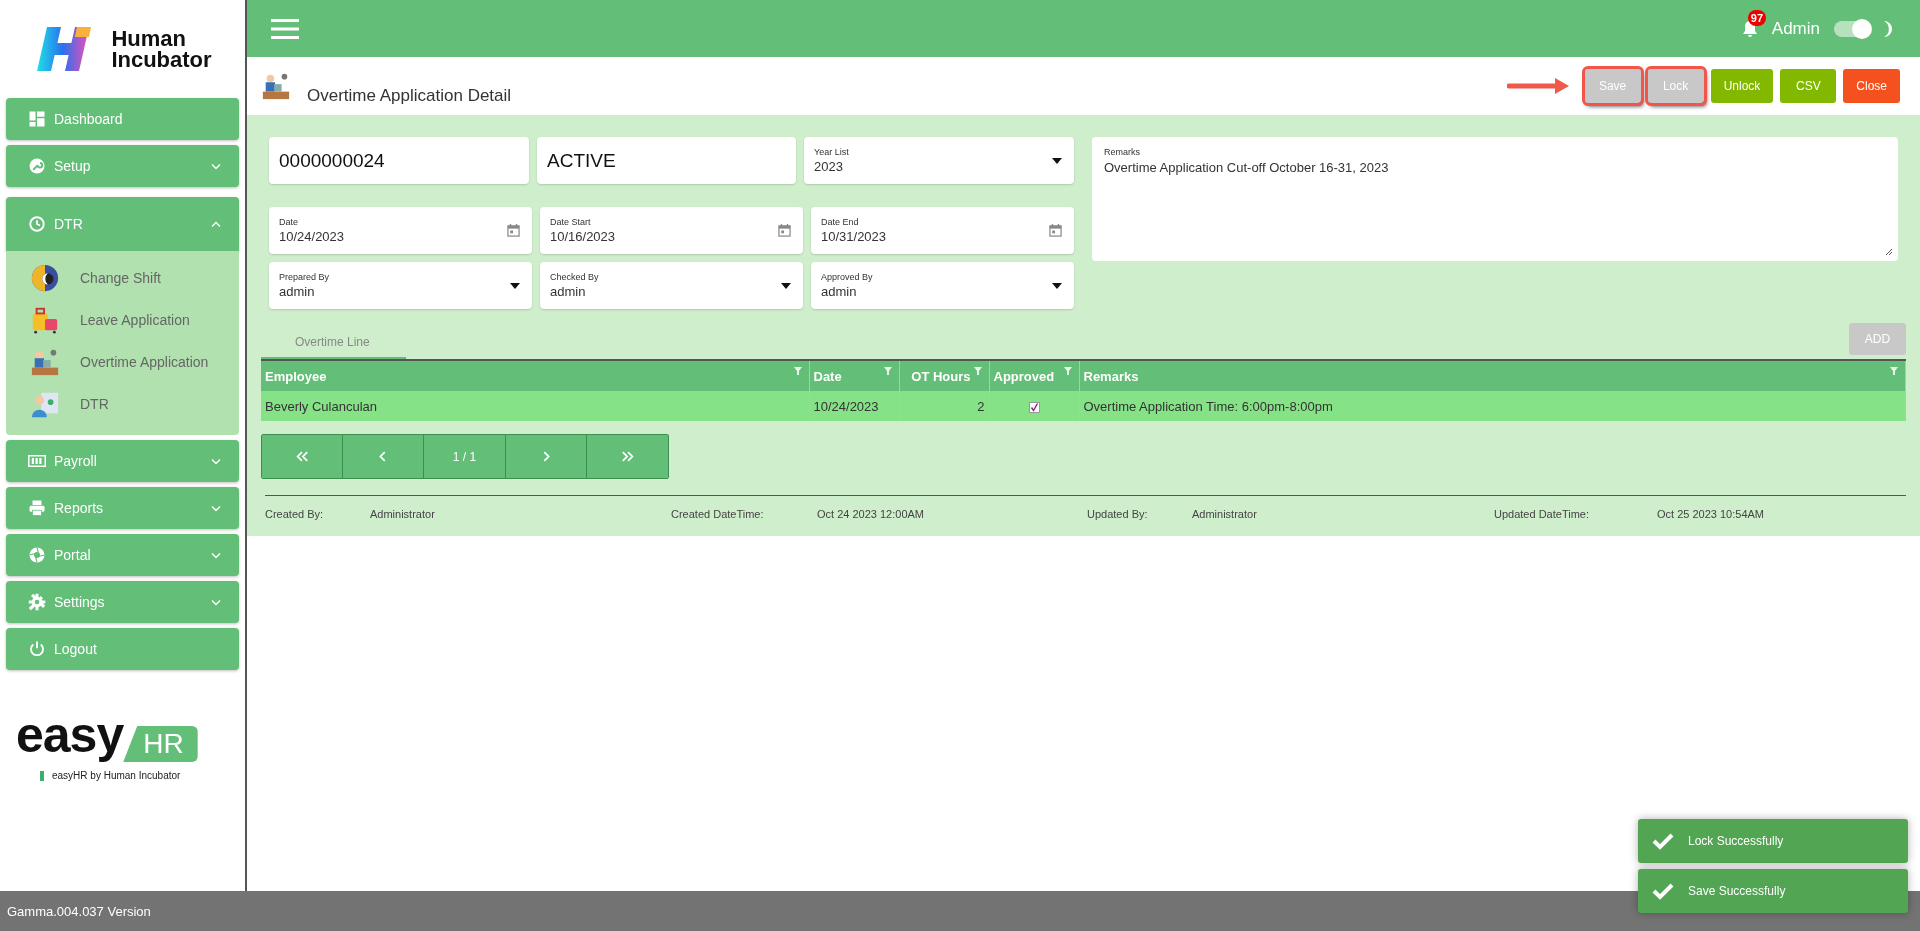 The height and width of the screenshot is (931, 1920). What do you see at coordinates (666, 160) in the screenshot?
I see `input-field: ACTIVE` at bounding box center [666, 160].